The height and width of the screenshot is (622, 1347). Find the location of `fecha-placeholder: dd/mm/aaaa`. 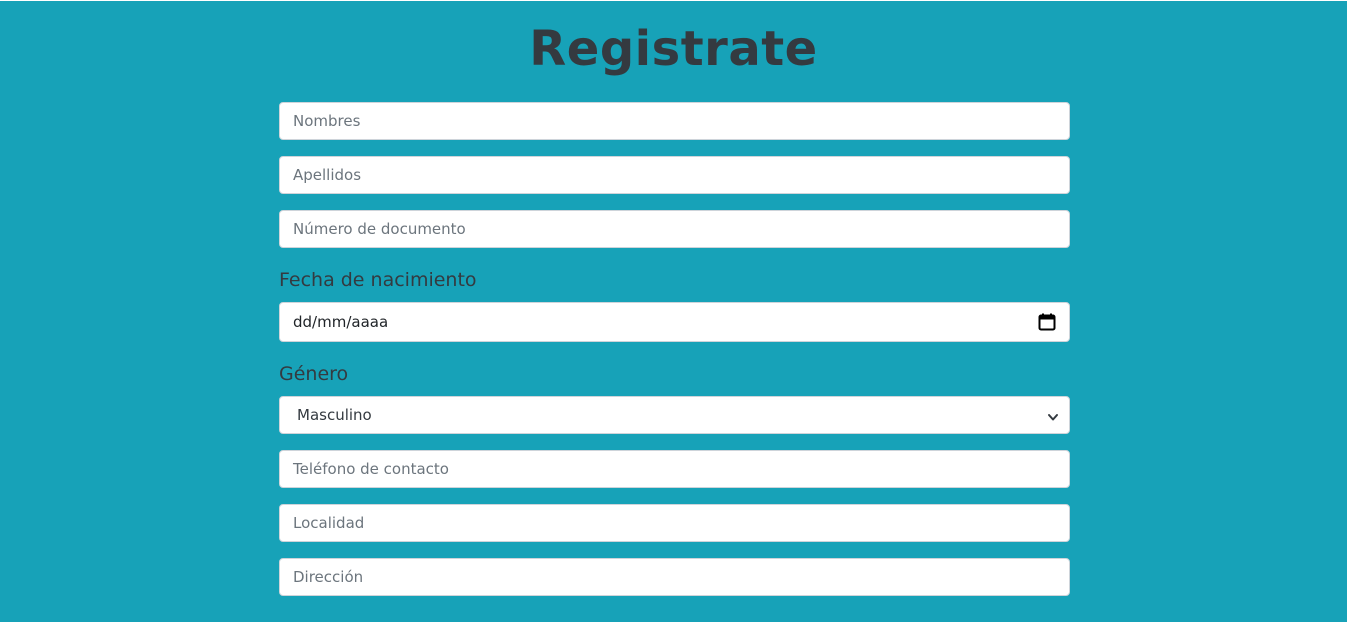

fecha-placeholder: dd/mm/aaaa is located at coordinates (341, 322).